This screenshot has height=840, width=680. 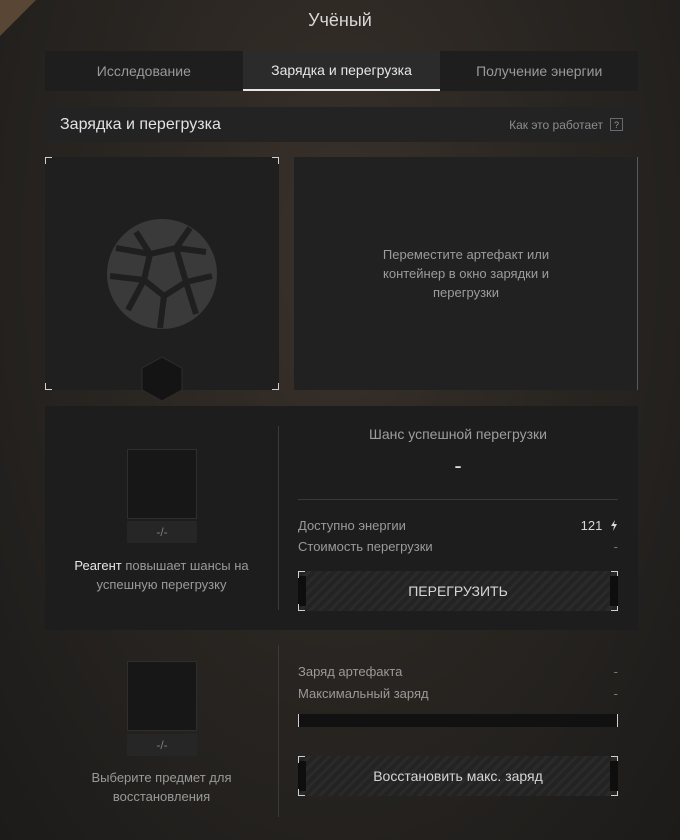 What do you see at coordinates (615, 671) in the screenshot?
I see `charge-value: -` at bounding box center [615, 671].